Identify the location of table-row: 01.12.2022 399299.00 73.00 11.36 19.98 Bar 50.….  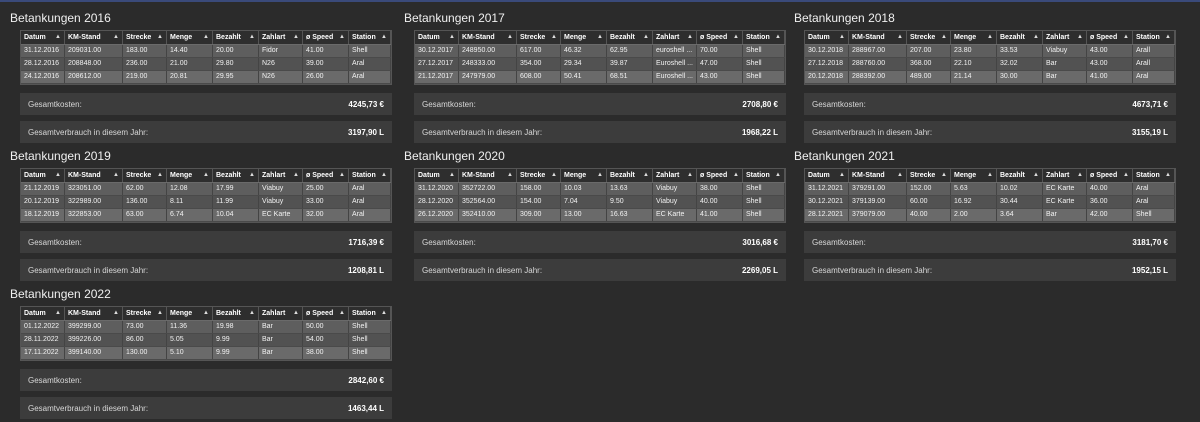
(206, 327).